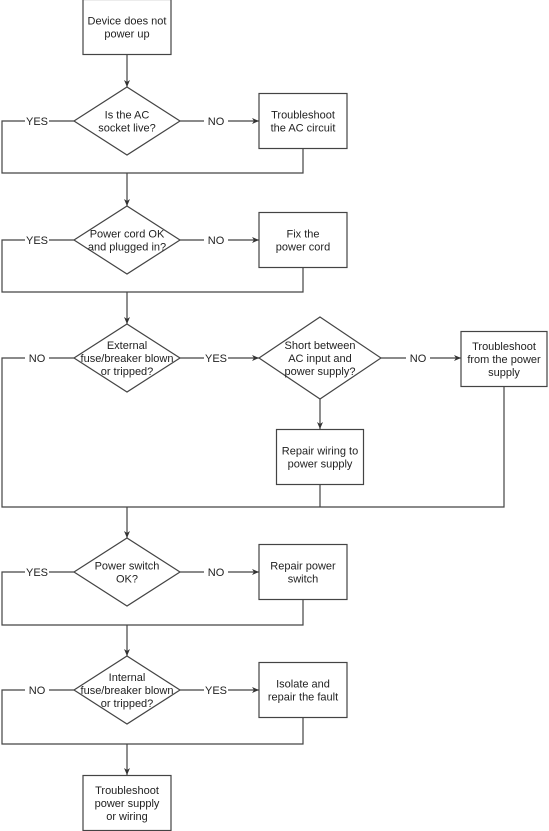 The image size is (549, 831). Describe the element at coordinates (127, 22) in the screenshot. I see `node-text: Device does not` at that location.